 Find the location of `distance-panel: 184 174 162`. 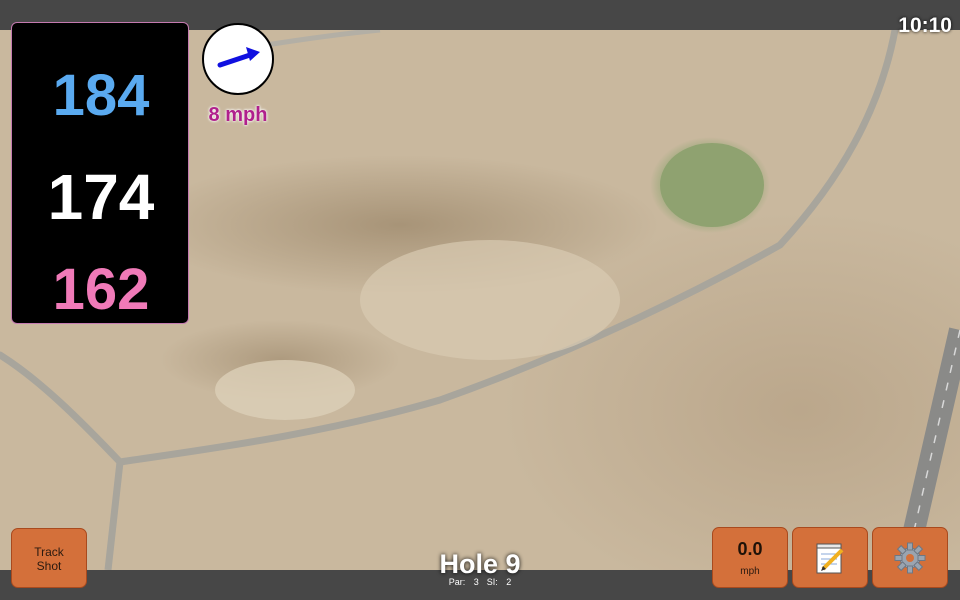

distance-panel: 184 174 162 is located at coordinates (100, 173).